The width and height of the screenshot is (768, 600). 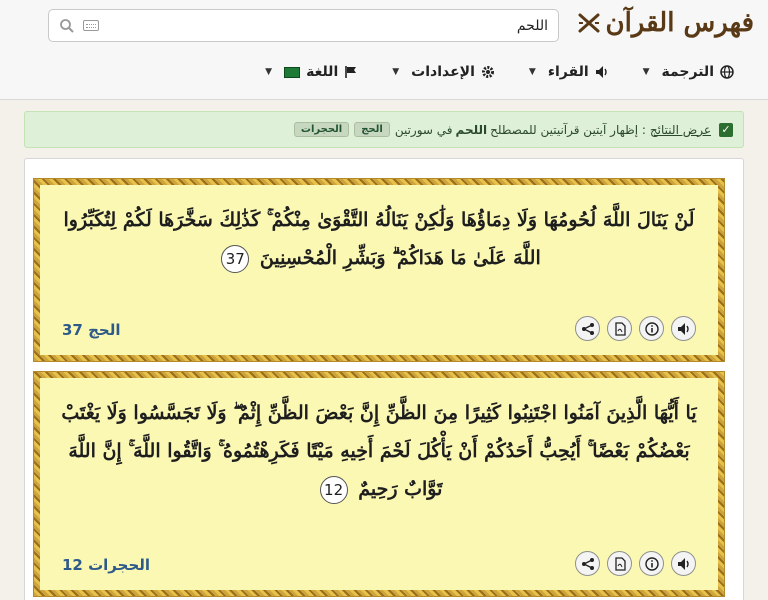 I want to click on results-link: عرض النتائج, so click(x=680, y=130).